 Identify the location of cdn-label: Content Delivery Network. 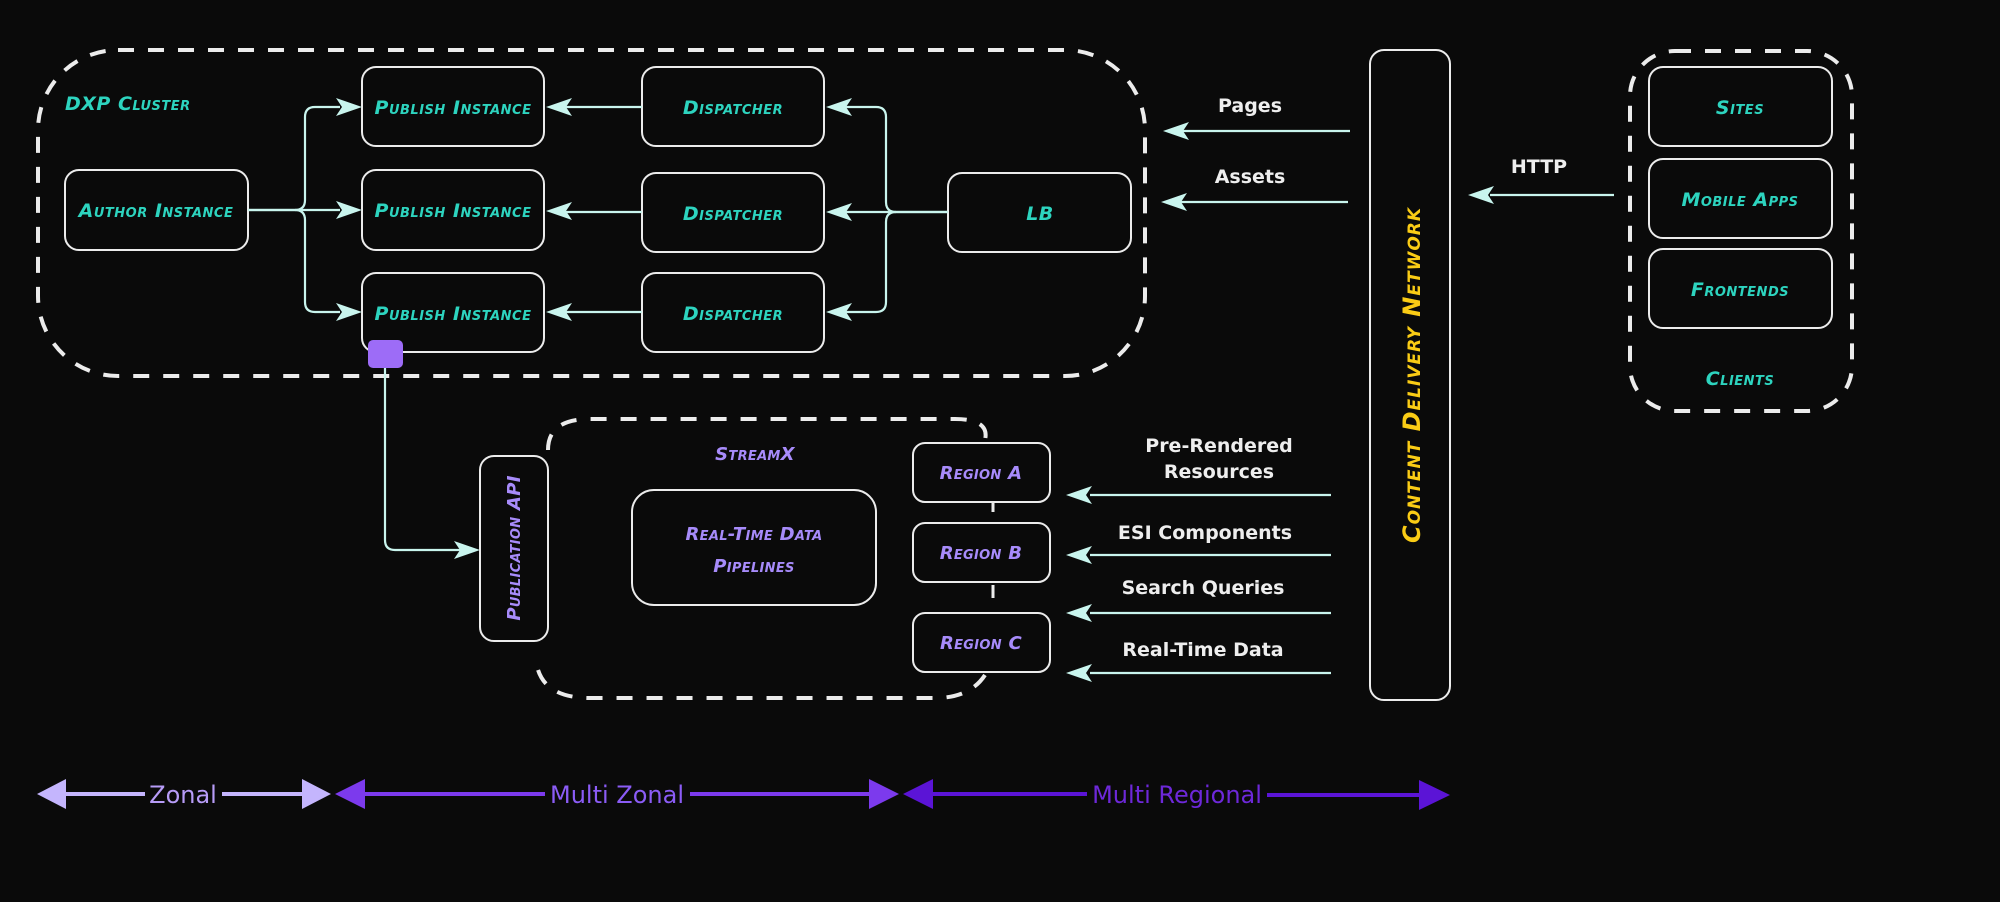
(1412, 374).